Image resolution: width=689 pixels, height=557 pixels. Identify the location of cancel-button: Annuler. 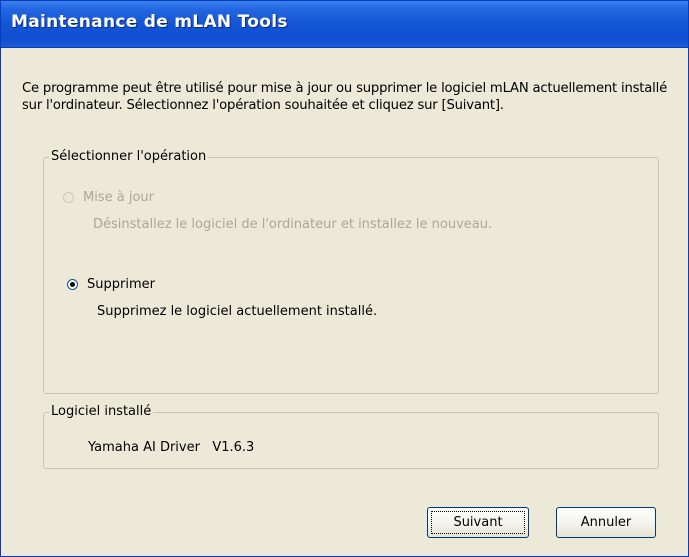
(606, 522).